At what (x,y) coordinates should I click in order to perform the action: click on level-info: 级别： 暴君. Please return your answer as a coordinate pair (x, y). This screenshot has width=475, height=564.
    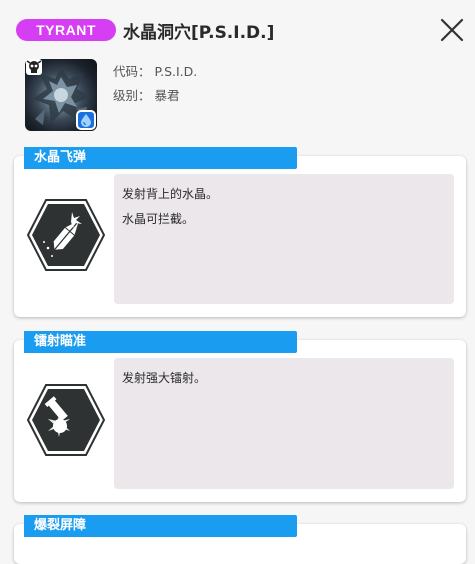
    Looking at the image, I should click on (146, 94).